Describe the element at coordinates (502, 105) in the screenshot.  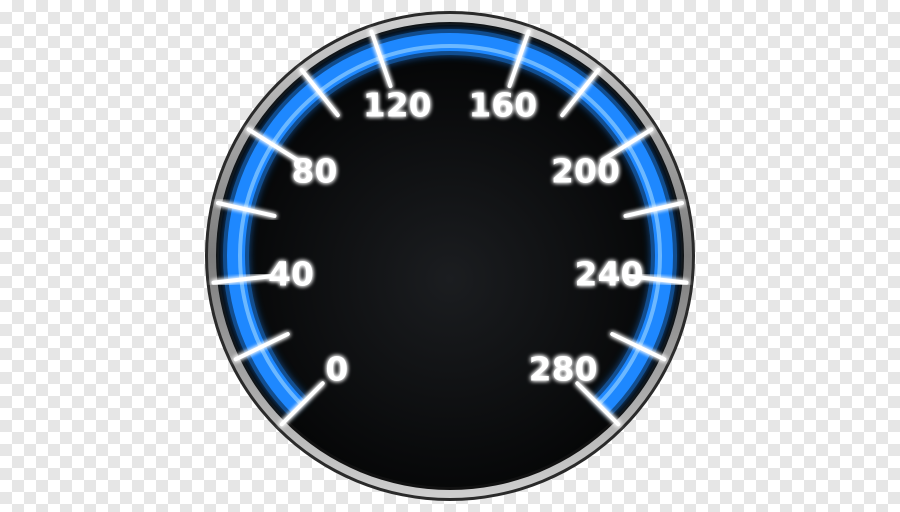
I see `gauge-tick-label: 160` at that location.